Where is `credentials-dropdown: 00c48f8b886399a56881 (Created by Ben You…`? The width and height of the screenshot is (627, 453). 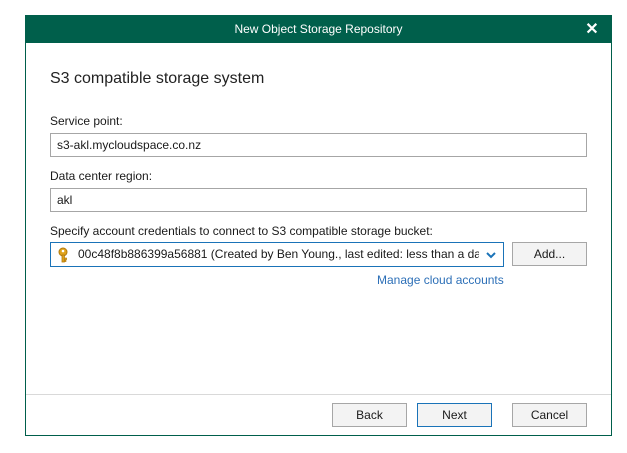 credentials-dropdown: 00c48f8b886399a56881 (Created by Ben You… is located at coordinates (277, 254).